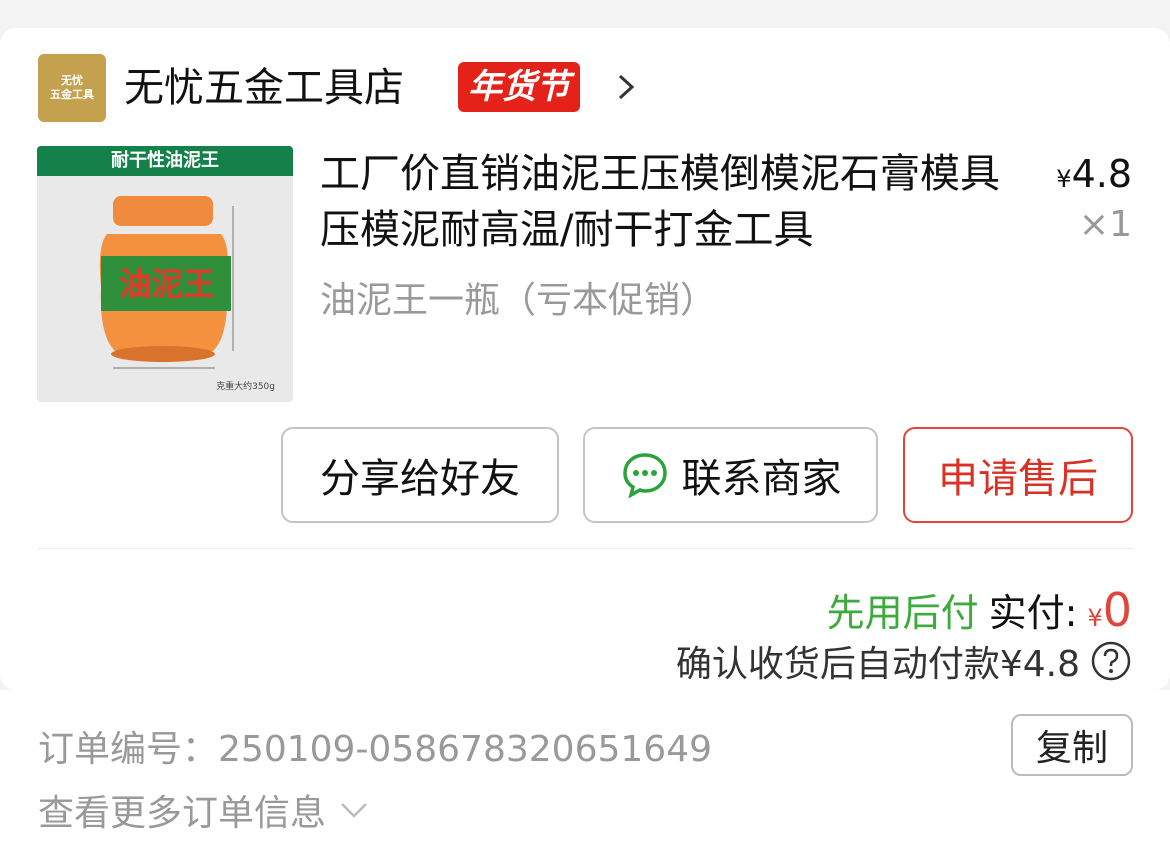 Image resolution: width=1170 pixels, height=868 pixels. I want to click on paid-label: 实付:, so click(1033, 613).